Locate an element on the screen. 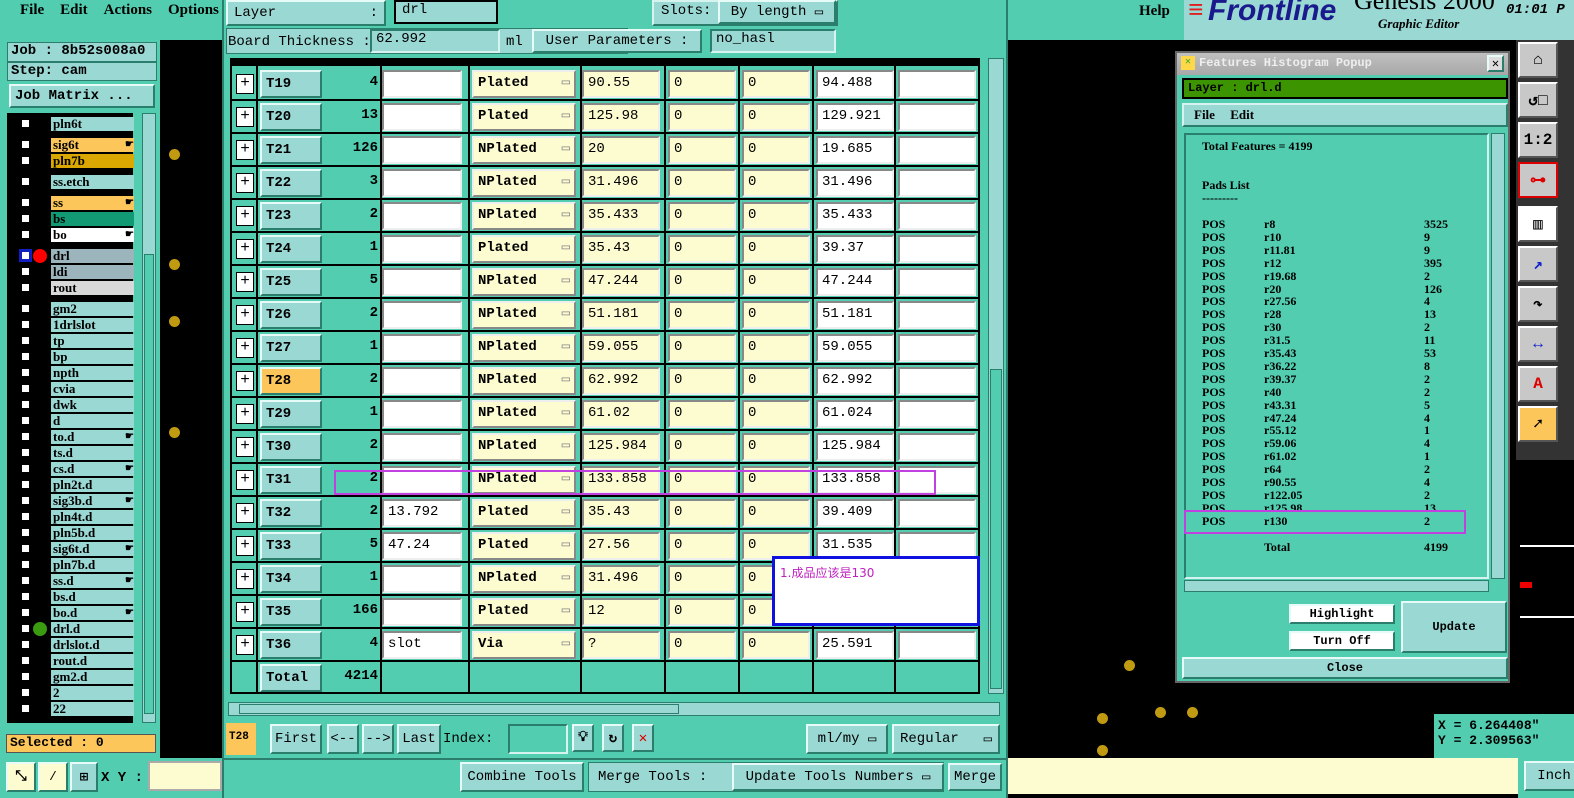  tool-field-c1: slot is located at coordinates (422, 645).